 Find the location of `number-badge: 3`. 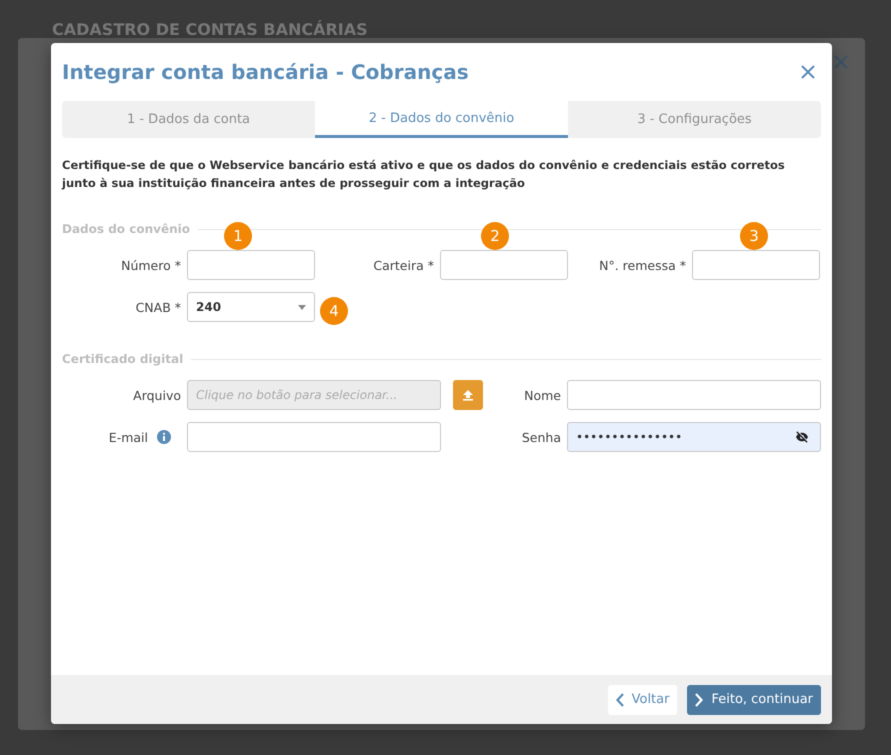

number-badge: 3 is located at coordinates (754, 236).